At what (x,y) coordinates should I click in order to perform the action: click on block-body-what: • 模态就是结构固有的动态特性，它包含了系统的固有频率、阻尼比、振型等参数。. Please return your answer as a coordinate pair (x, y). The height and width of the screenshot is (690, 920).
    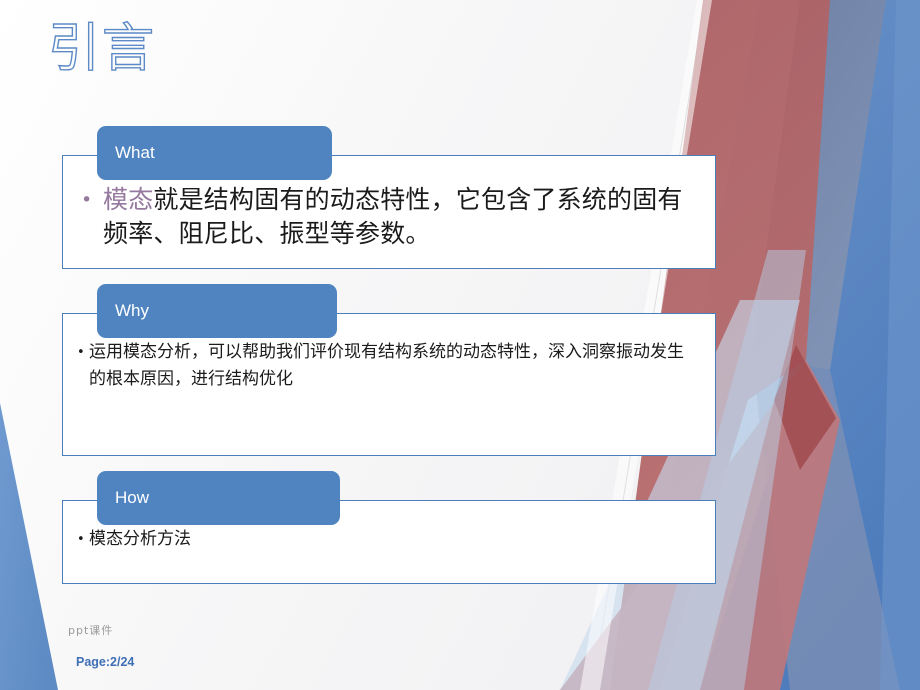
    Looking at the image, I should click on (389, 217).